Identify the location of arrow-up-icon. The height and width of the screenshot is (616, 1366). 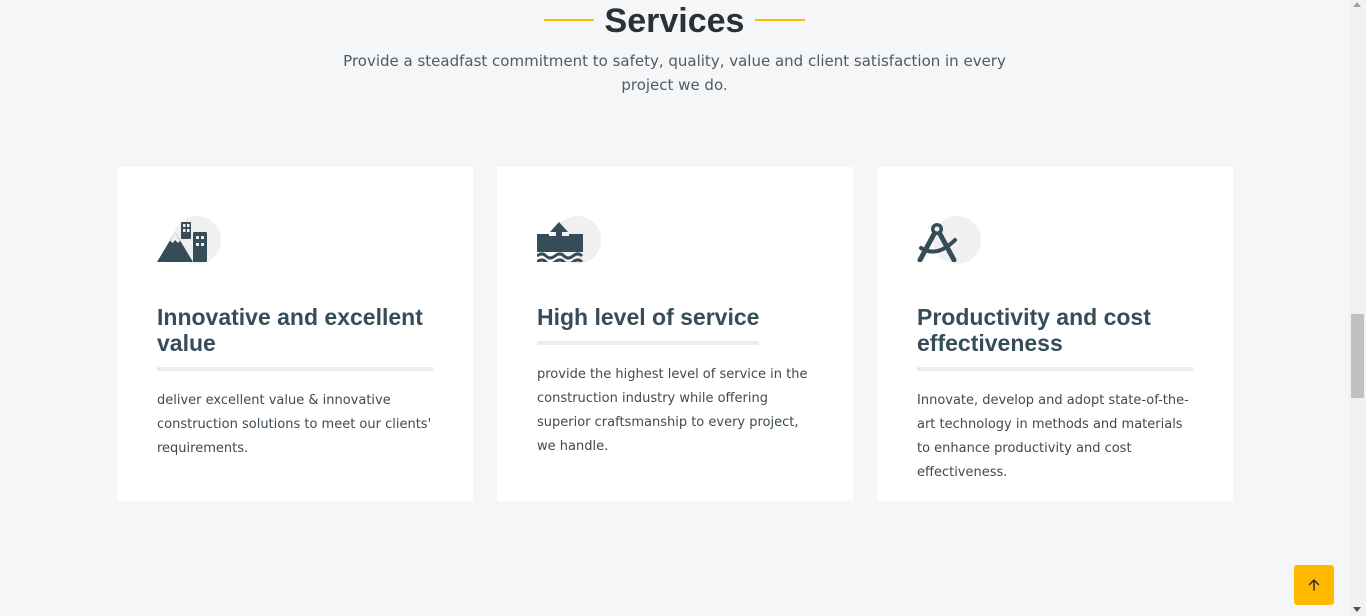
(1314, 585).